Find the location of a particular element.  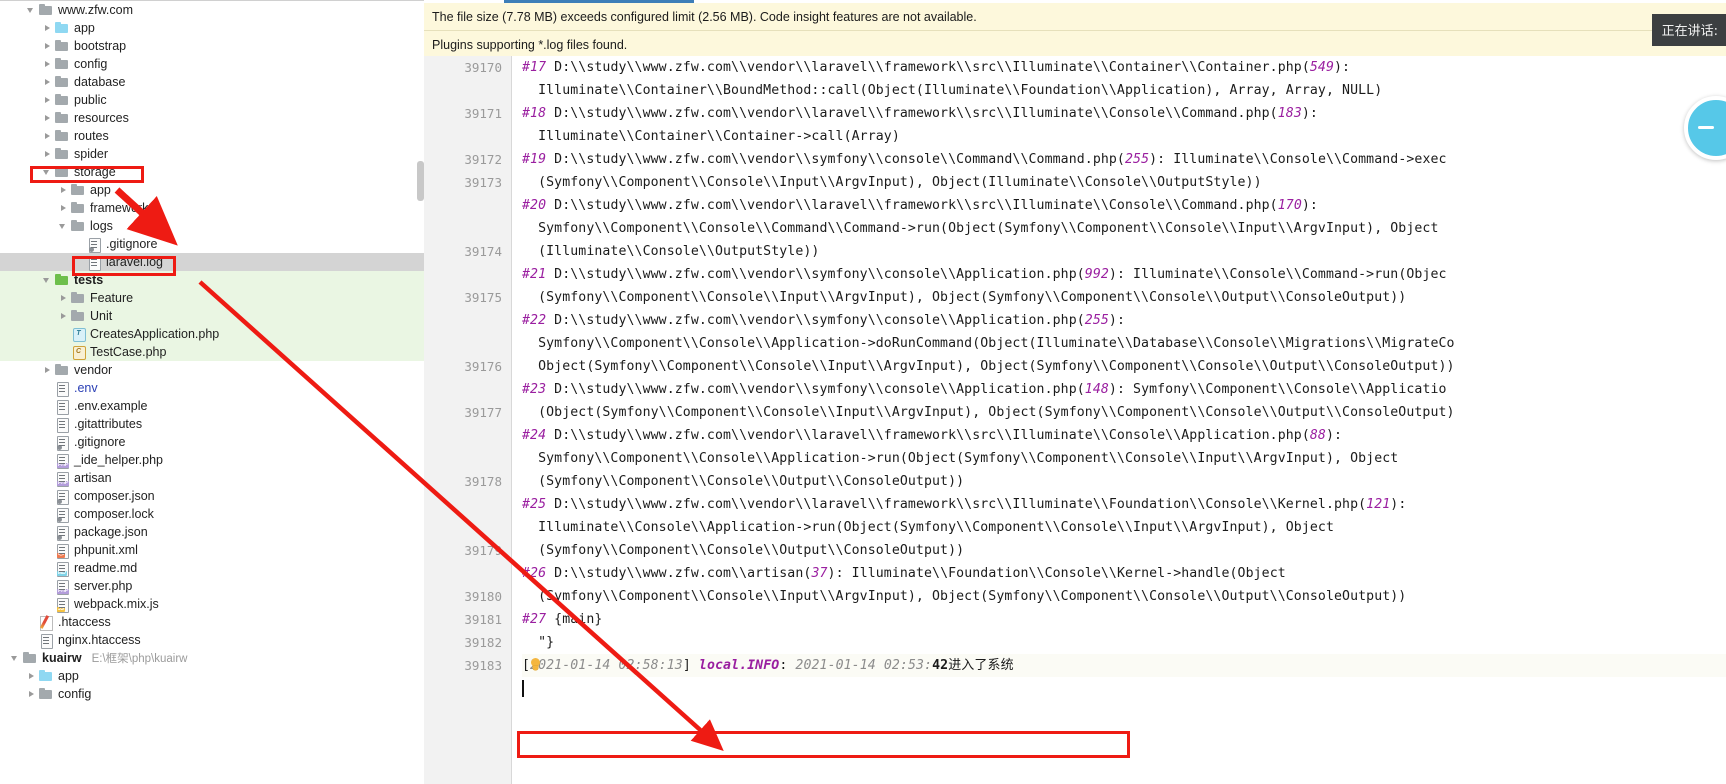

tree-item-label: composer.json is located at coordinates (114, 496).